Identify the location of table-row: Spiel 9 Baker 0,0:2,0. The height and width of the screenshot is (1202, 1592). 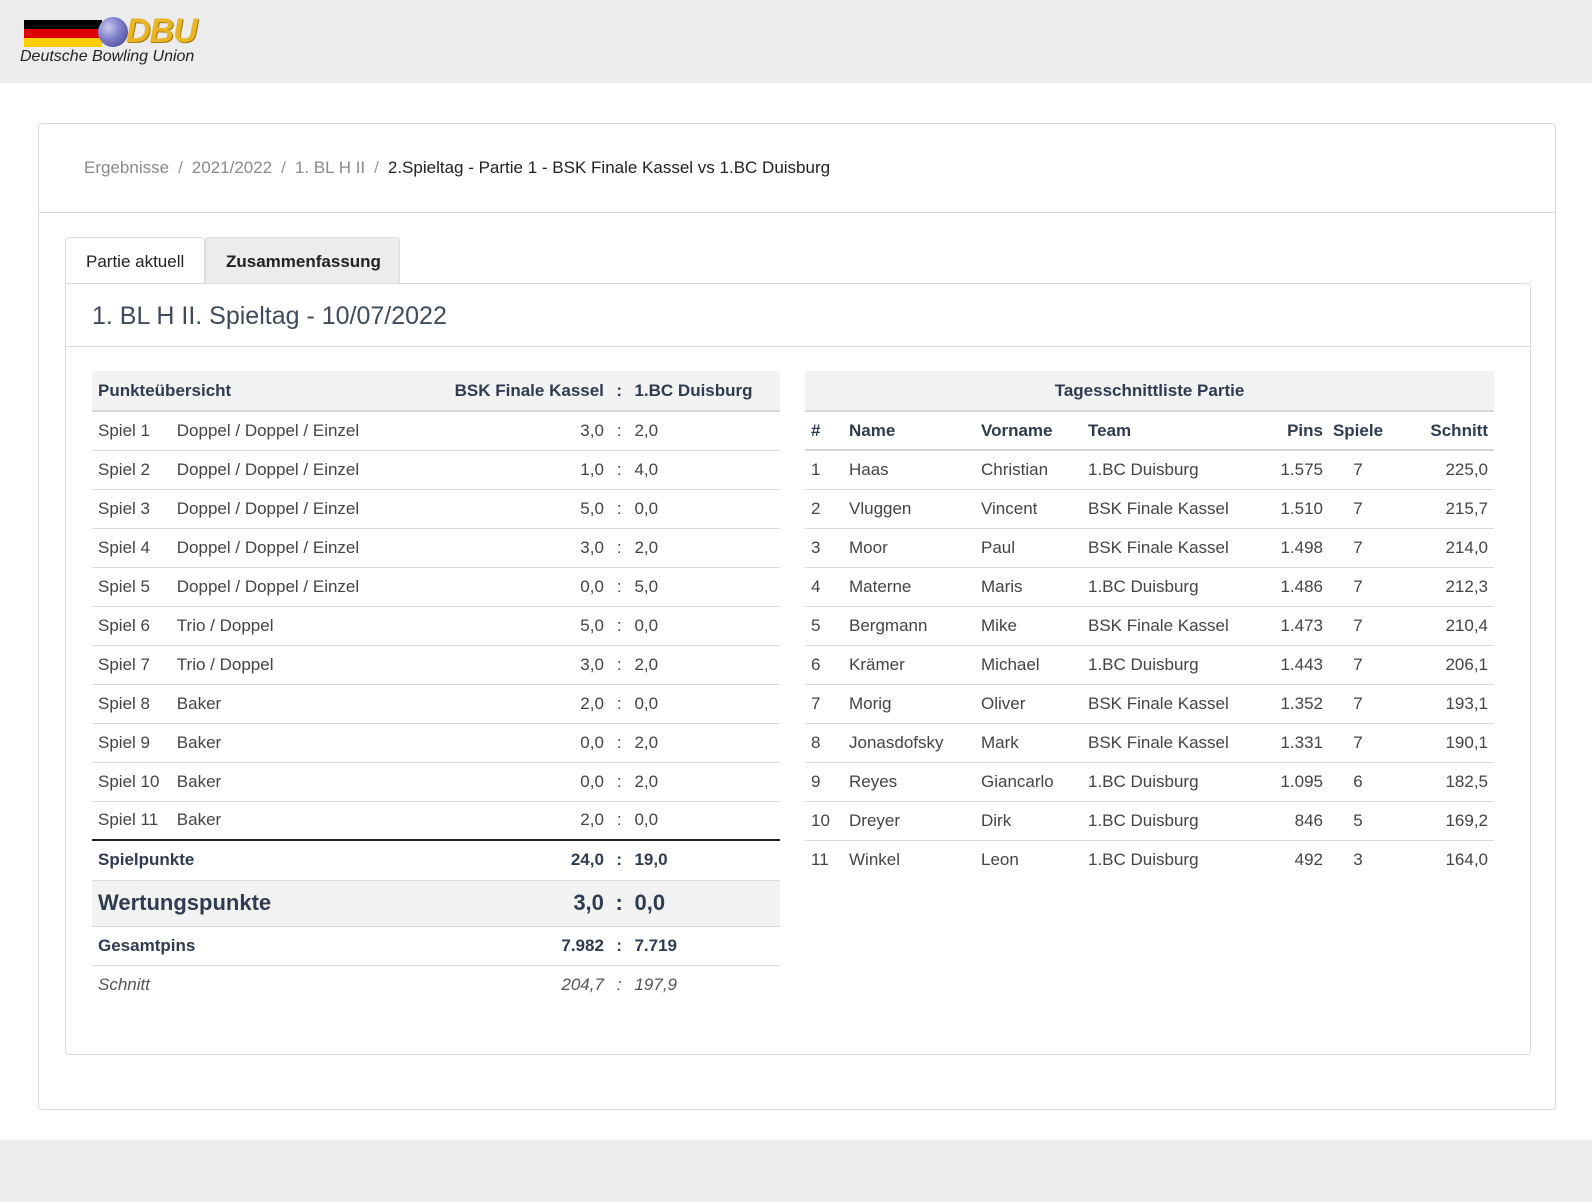
(436, 743).